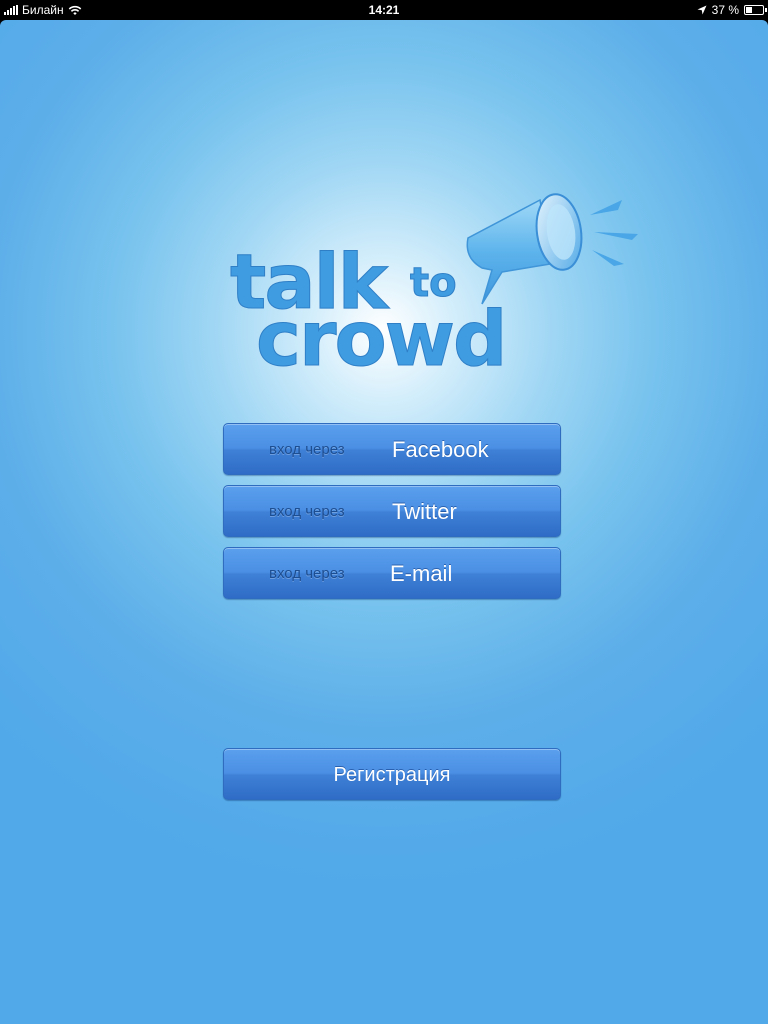  I want to click on status-time: 14:21, so click(384, 10).